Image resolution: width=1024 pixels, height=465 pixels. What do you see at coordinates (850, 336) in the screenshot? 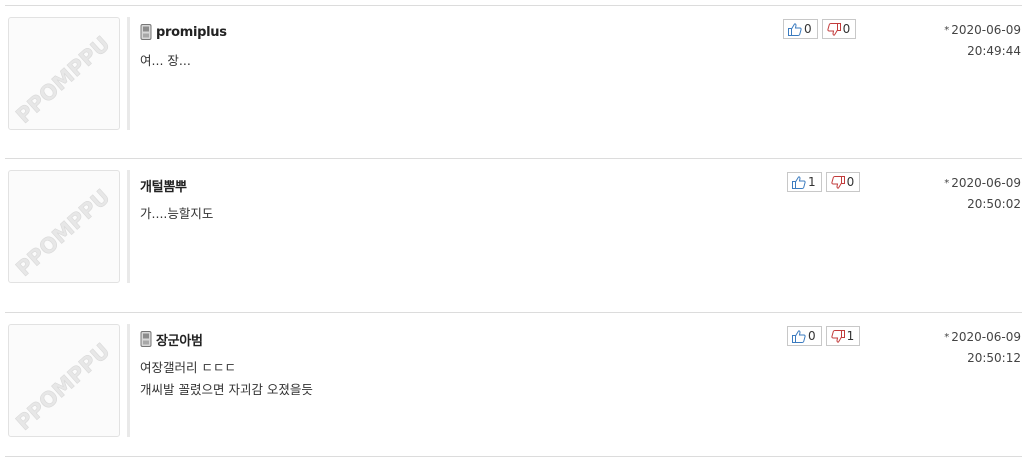
I see `dislike-count: 1` at bounding box center [850, 336].